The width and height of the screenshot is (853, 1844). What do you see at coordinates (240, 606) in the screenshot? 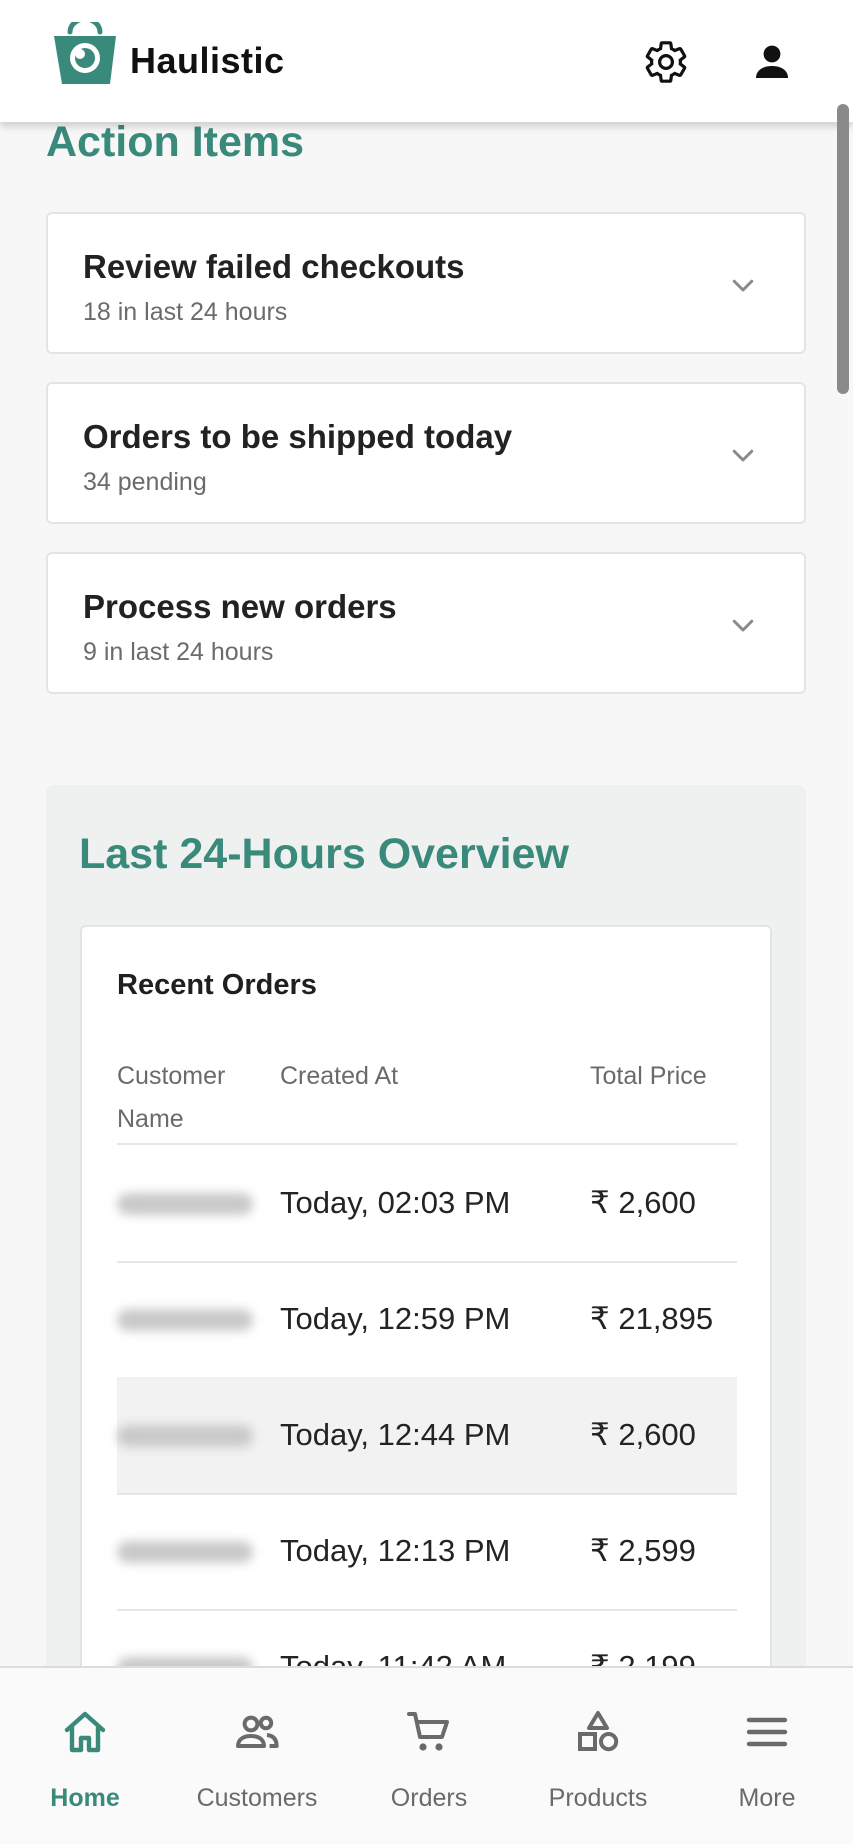
I see `action-item-title: Process new orders` at bounding box center [240, 606].